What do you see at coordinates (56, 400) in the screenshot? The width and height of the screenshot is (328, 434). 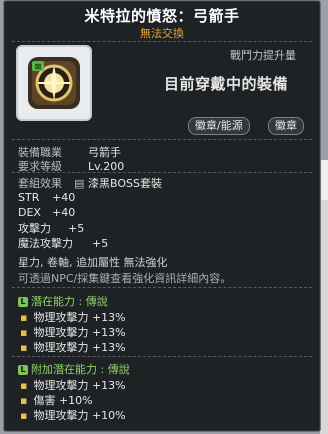 I see `additional-potential-line: ▪ 傷害 +10%` at bounding box center [56, 400].